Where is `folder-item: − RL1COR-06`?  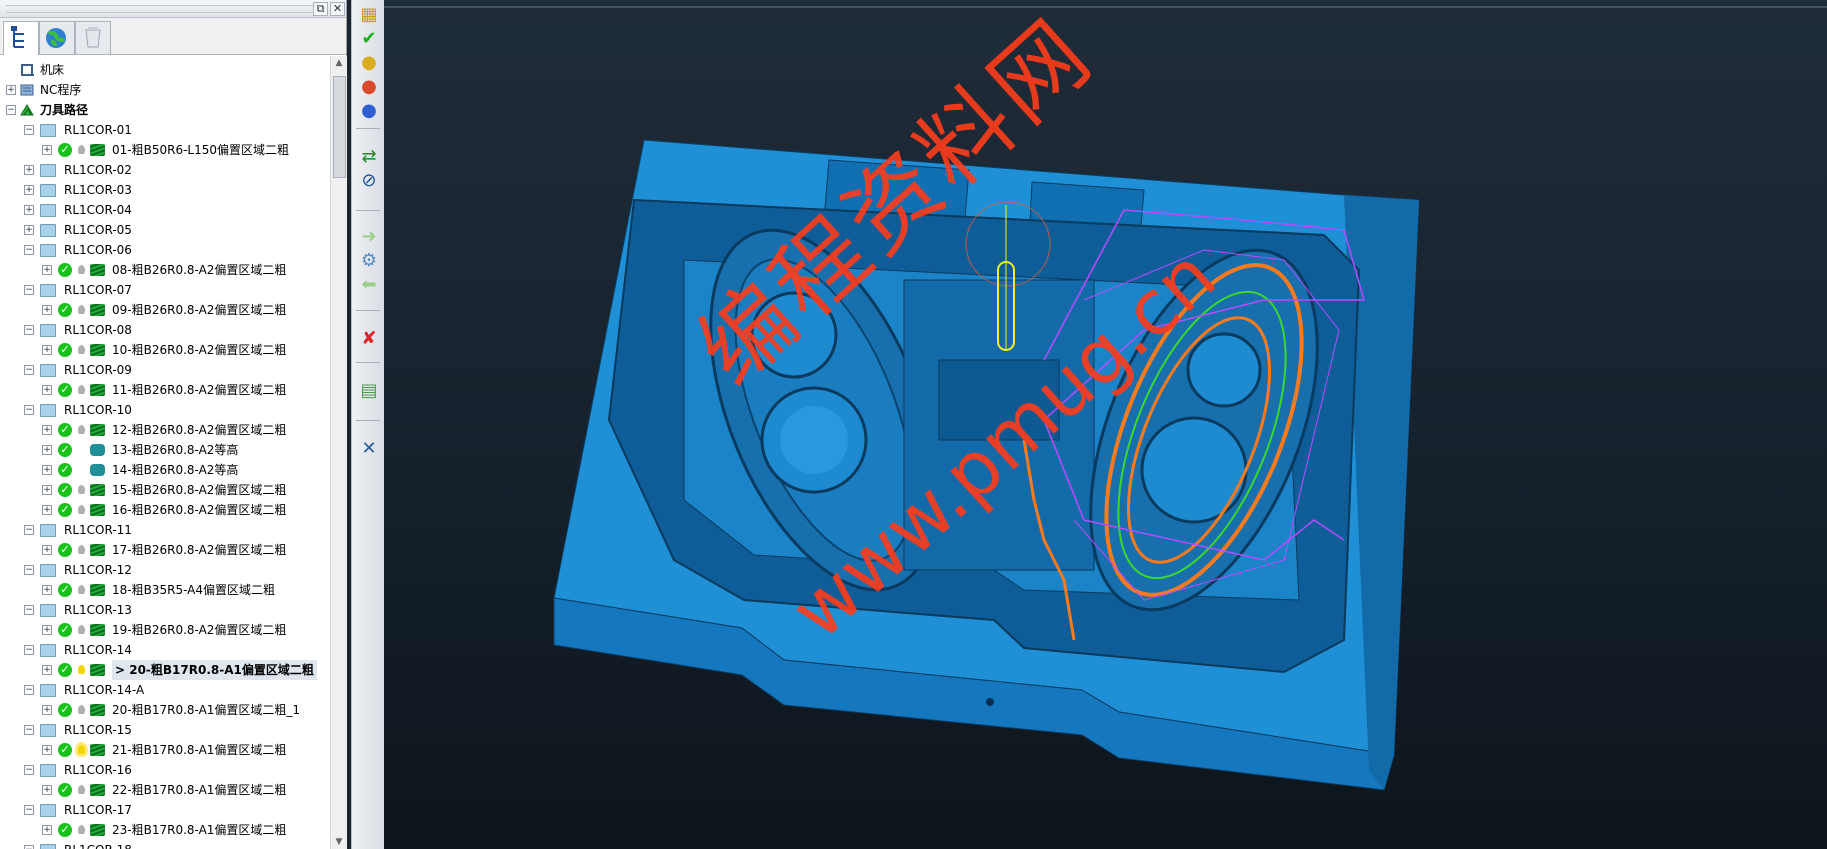 folder-item: − RL1COR-06 is located at coordinates (165, 250).